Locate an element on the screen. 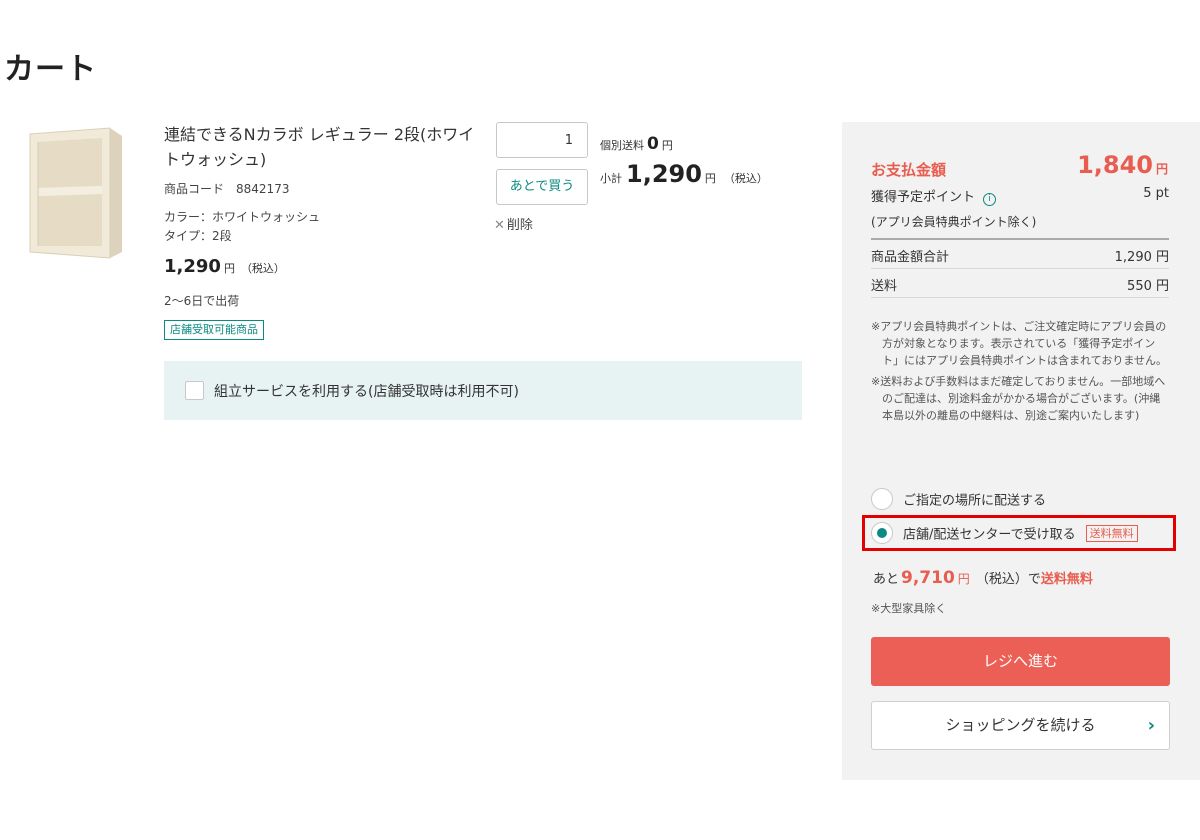 The width and height of the screenshot is (1200, 840). delete-button: ✕ 削除 is located at coordinates (513, 223).